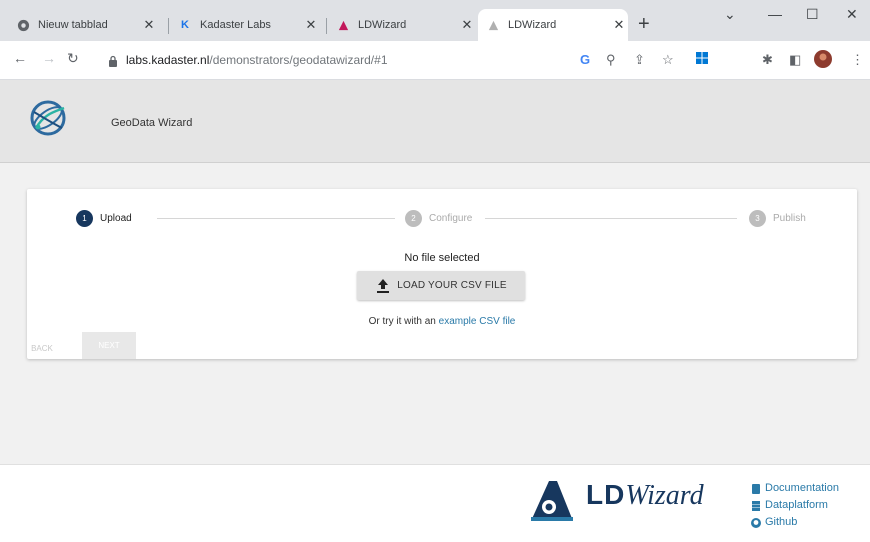 Image resolution: width=870 pixels, height=542 pixels. Describe the element at coordinates (48, 118) in the screenshot. I see `geodata-wizard-logo-icon` at that location.